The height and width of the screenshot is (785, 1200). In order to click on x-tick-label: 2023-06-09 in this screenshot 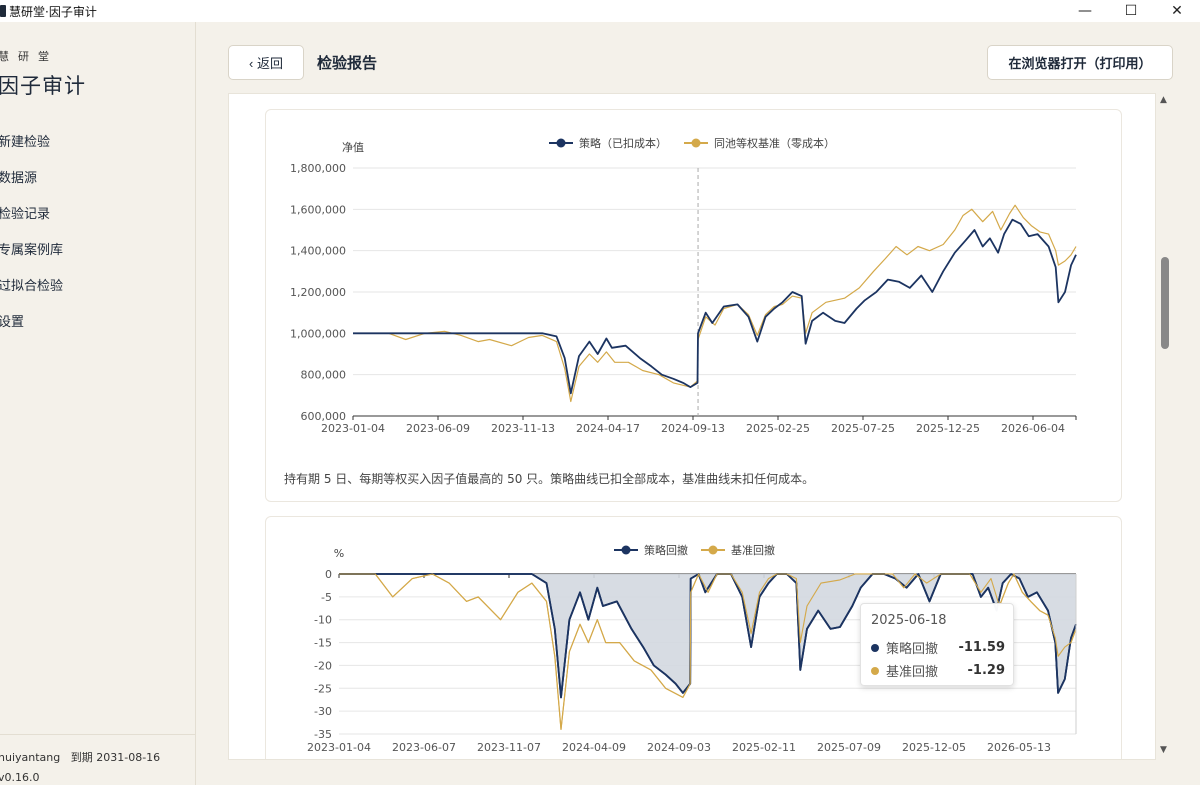, I will do `click(438, 428)`.